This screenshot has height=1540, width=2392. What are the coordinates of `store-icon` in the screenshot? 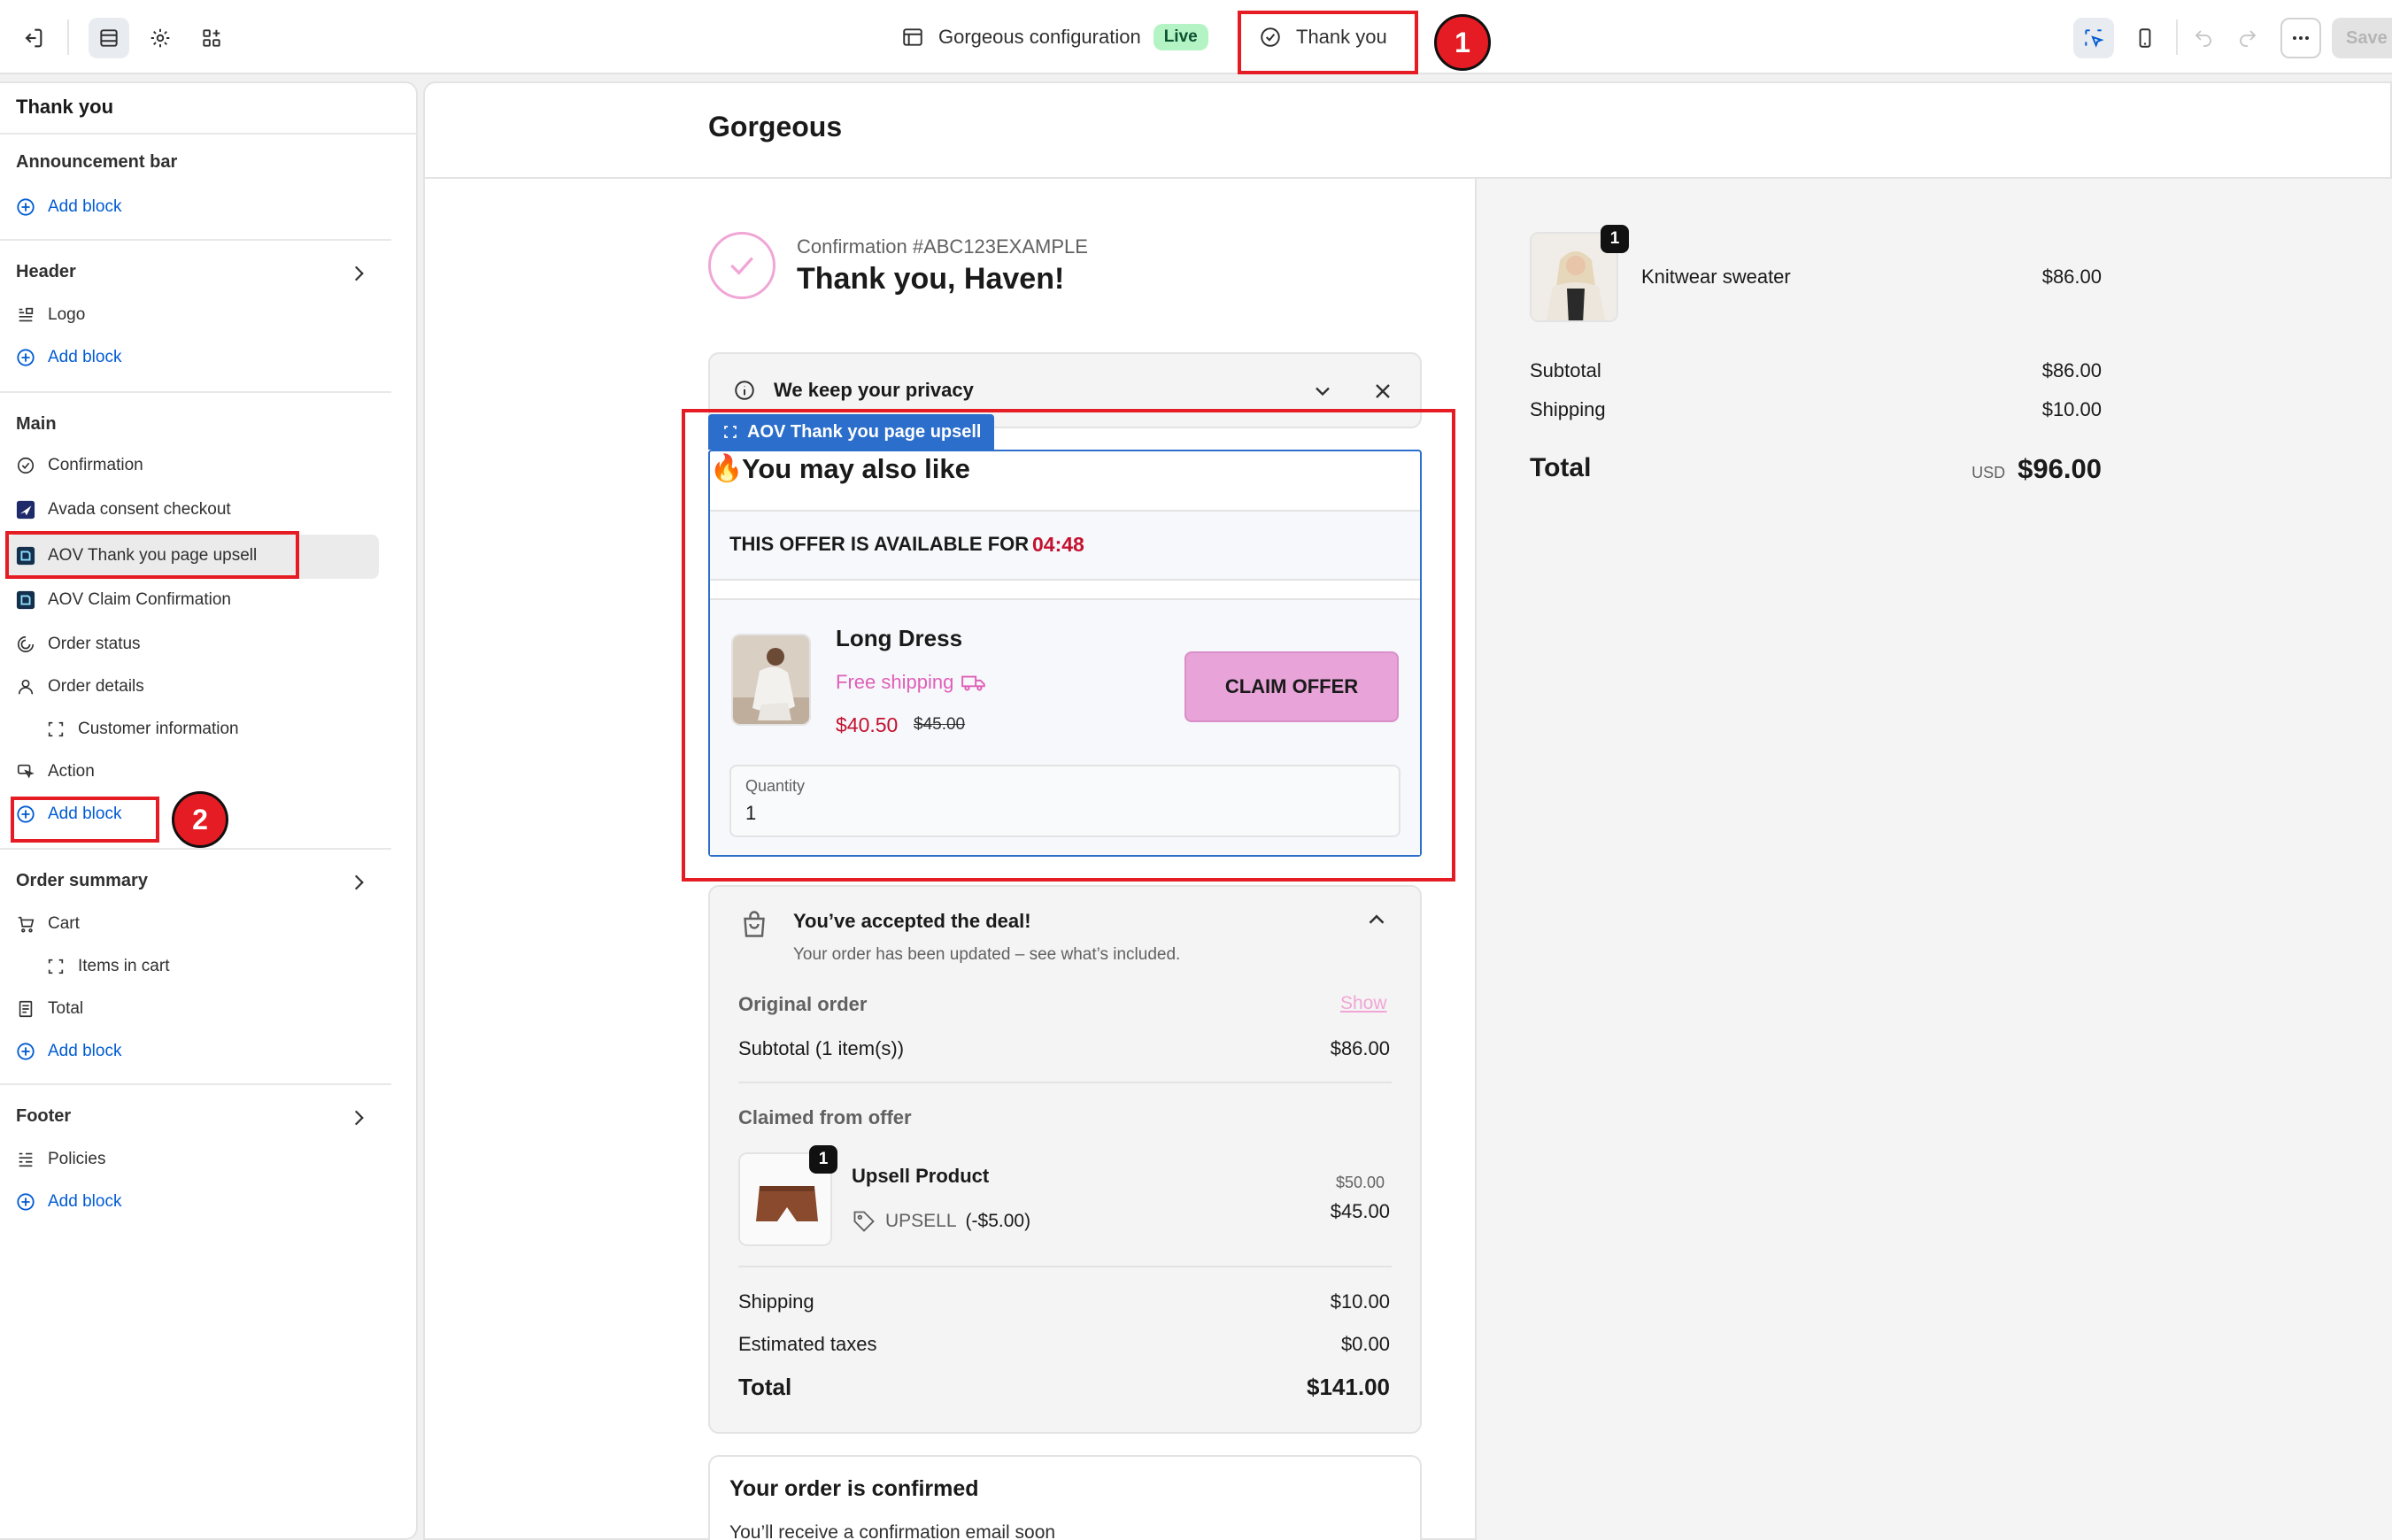 It's located at (912, 37).